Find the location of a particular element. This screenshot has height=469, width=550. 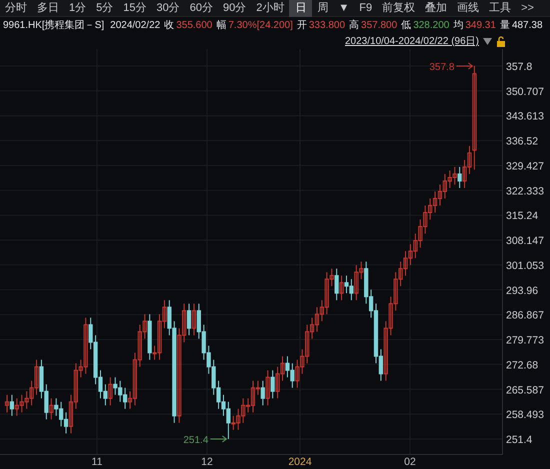

field-label: 收 is located at coordinates (169, 26).